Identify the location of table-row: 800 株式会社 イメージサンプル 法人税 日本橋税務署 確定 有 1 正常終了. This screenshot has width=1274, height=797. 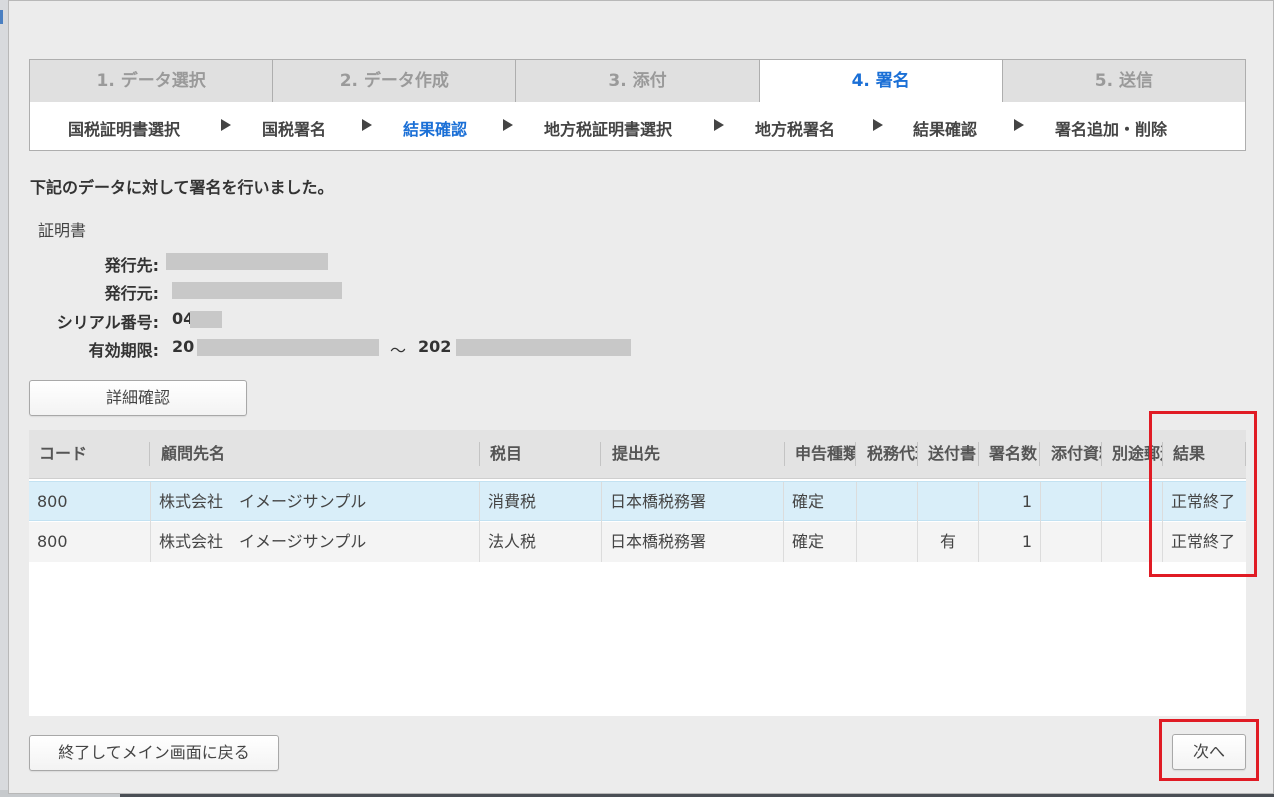
(637, 542).